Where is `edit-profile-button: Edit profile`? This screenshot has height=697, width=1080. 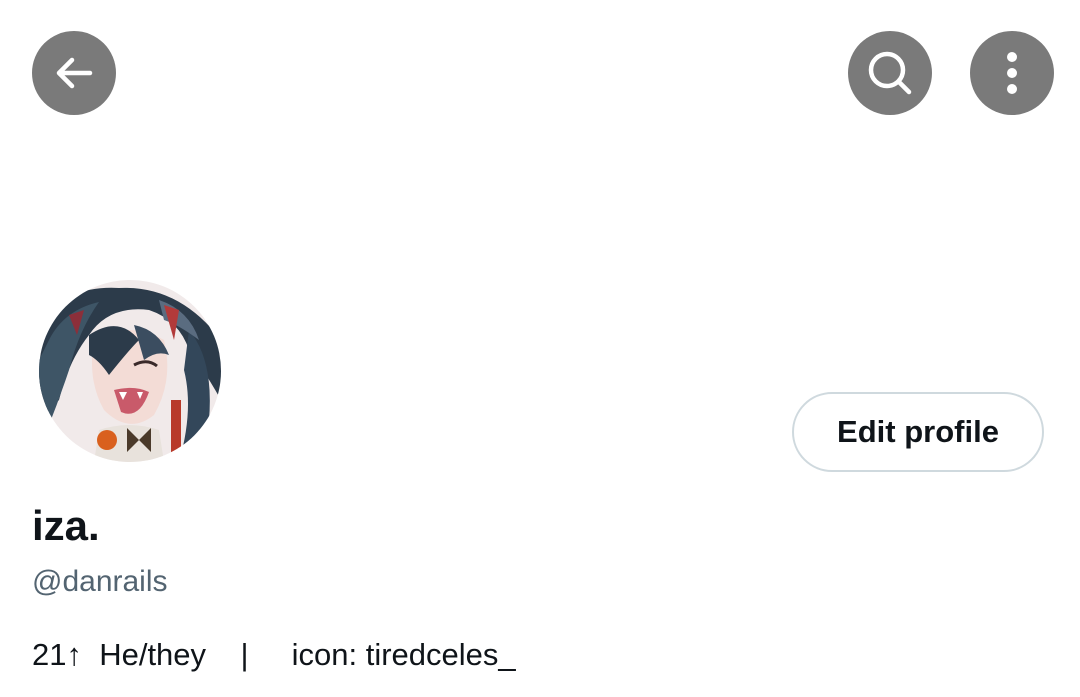 edit-profile-button: Edit profile is located at coordinates (918, 432).